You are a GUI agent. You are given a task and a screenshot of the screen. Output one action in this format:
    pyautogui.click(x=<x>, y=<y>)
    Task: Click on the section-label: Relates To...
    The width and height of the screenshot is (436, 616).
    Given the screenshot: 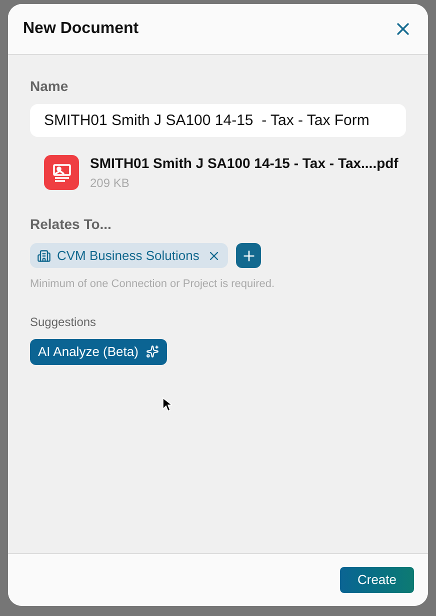 What is the action you would take?
    pyautogui.click(x=71, y=224)
    